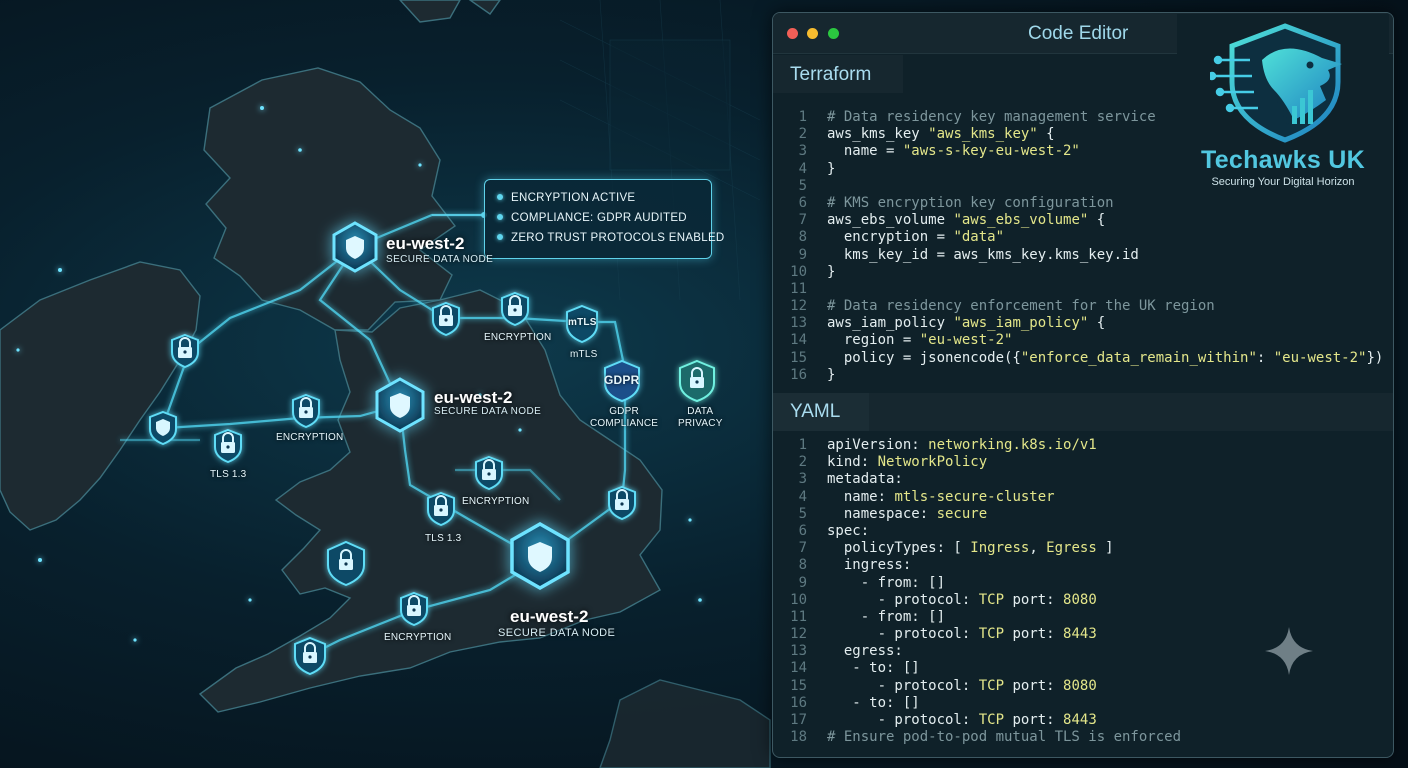  Describe the element at coordinates (1078, 289) in the screenshot. I see `code-line: 11` at that location.